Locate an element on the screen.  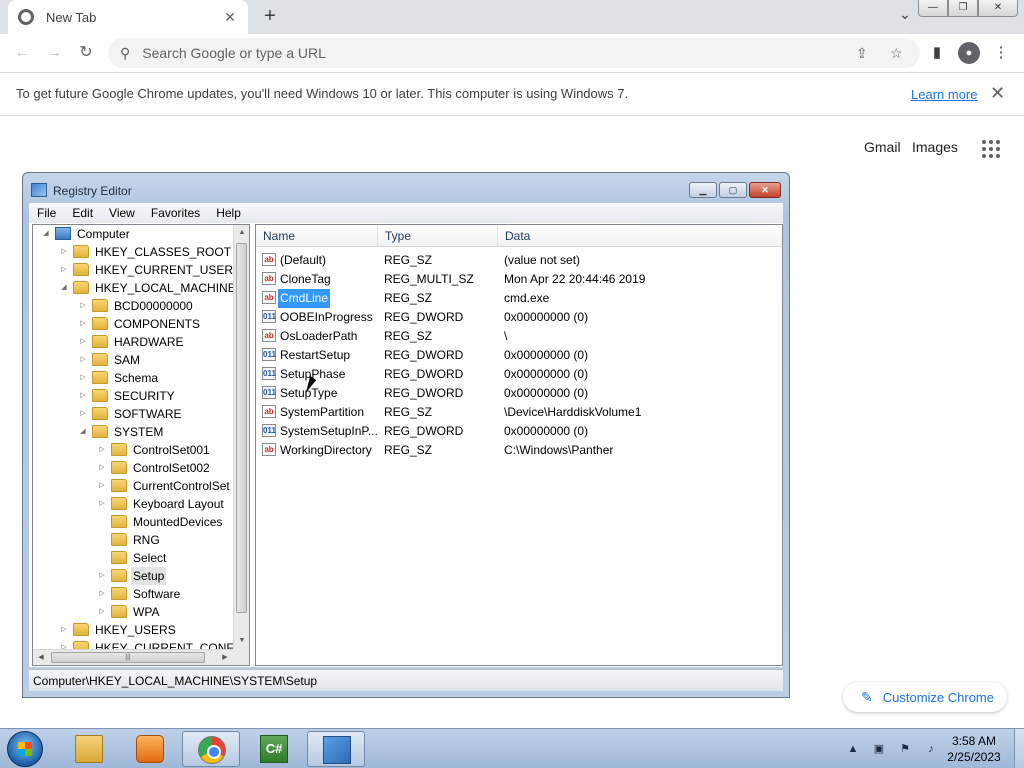
scroll-thumb-grip: ||| is located at coordinates (128, 657).